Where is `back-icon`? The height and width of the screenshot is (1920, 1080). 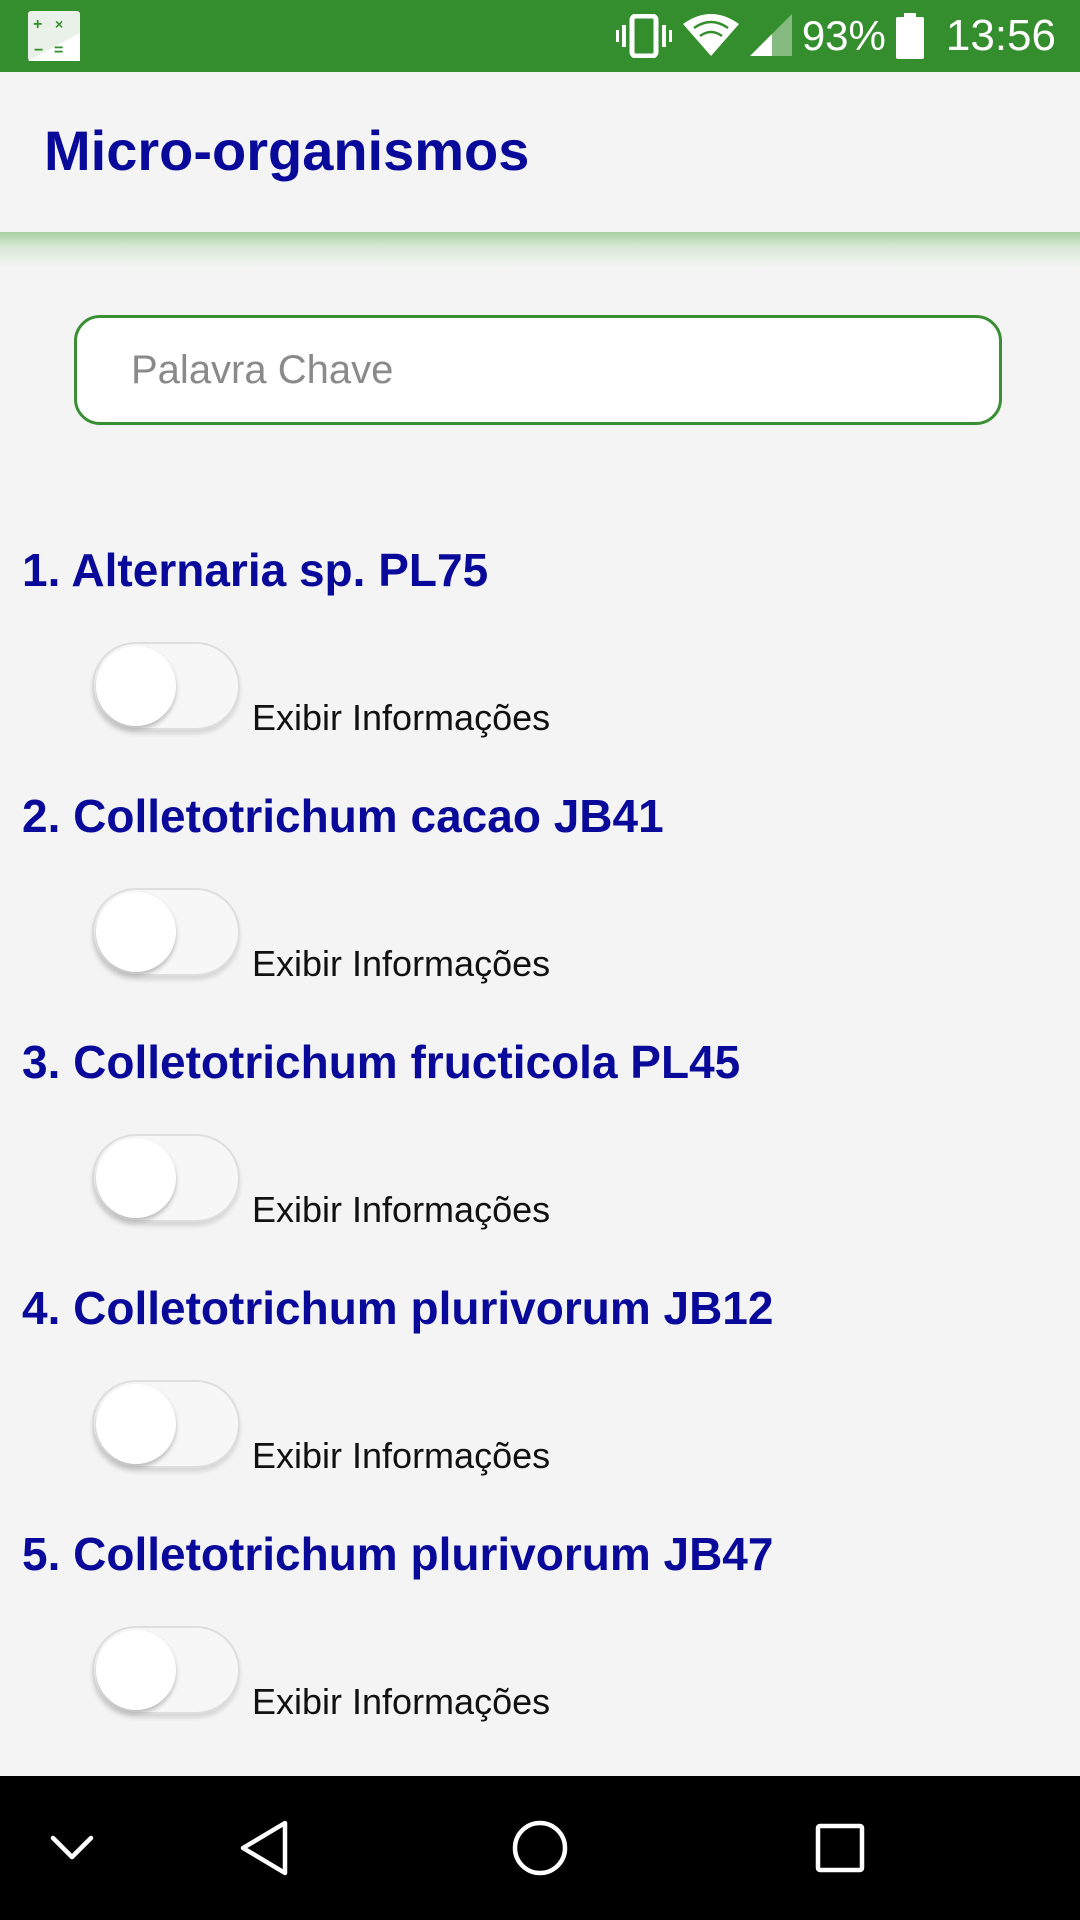
back-icon is located at coordinates (264, 1848).